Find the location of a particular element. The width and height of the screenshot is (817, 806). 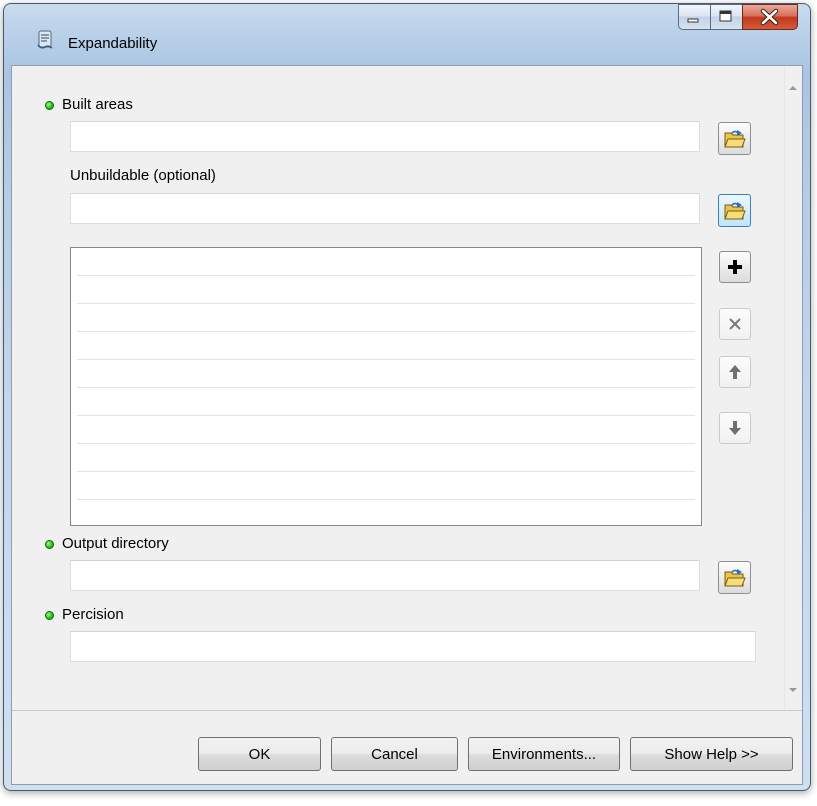

remove-icon is located at coordinates (735, 324).